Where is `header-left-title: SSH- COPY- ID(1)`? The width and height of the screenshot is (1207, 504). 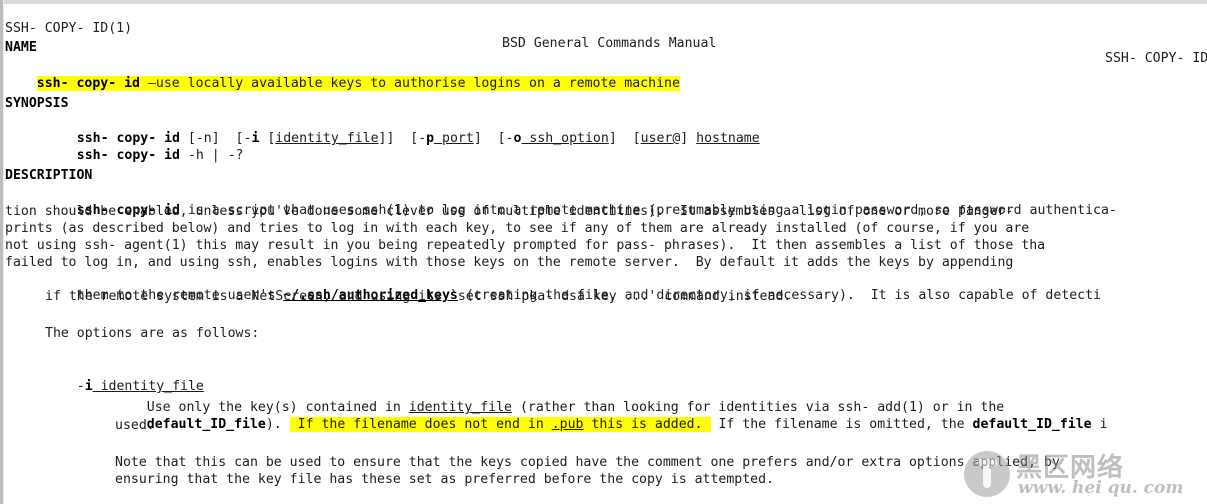
header-left-title: SSH- COPY- ID(1) is located at coordinates (69, 28).